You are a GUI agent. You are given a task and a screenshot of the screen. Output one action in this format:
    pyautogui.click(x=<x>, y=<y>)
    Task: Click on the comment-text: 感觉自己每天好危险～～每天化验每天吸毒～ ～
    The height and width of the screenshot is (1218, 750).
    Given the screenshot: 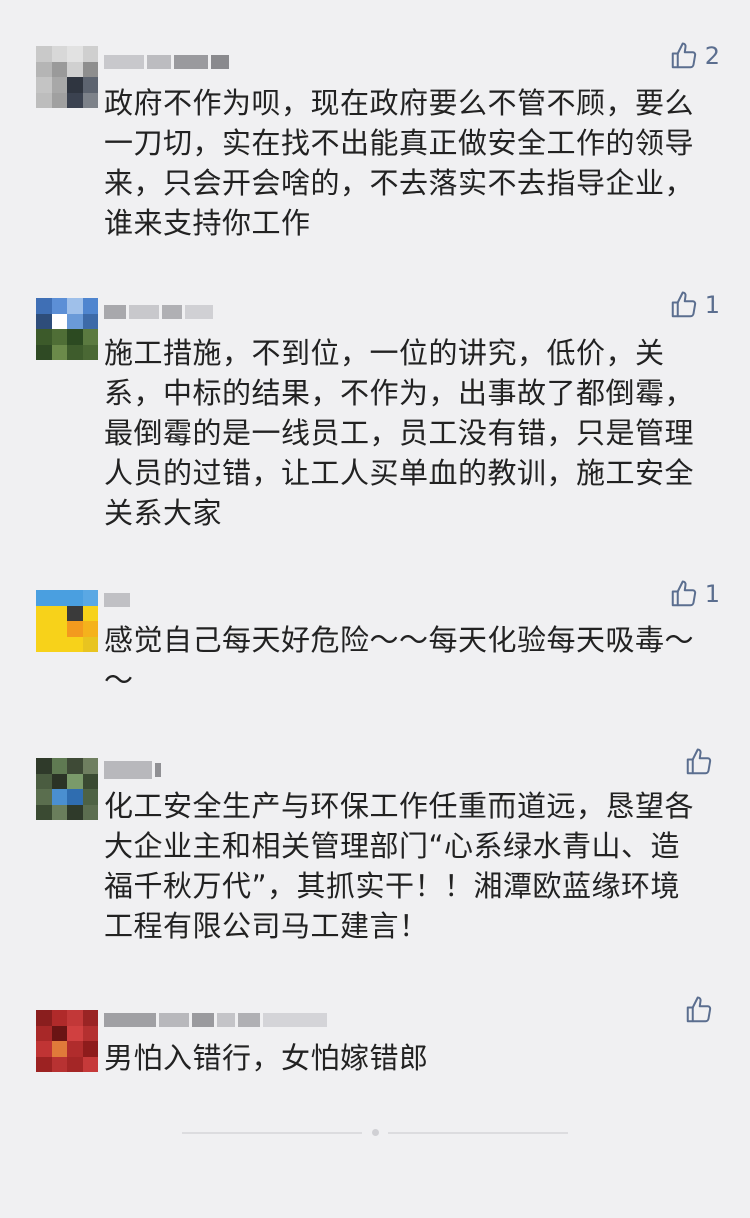 What is the action you would take?
    pyautogui.click(x=399, y=660)
    